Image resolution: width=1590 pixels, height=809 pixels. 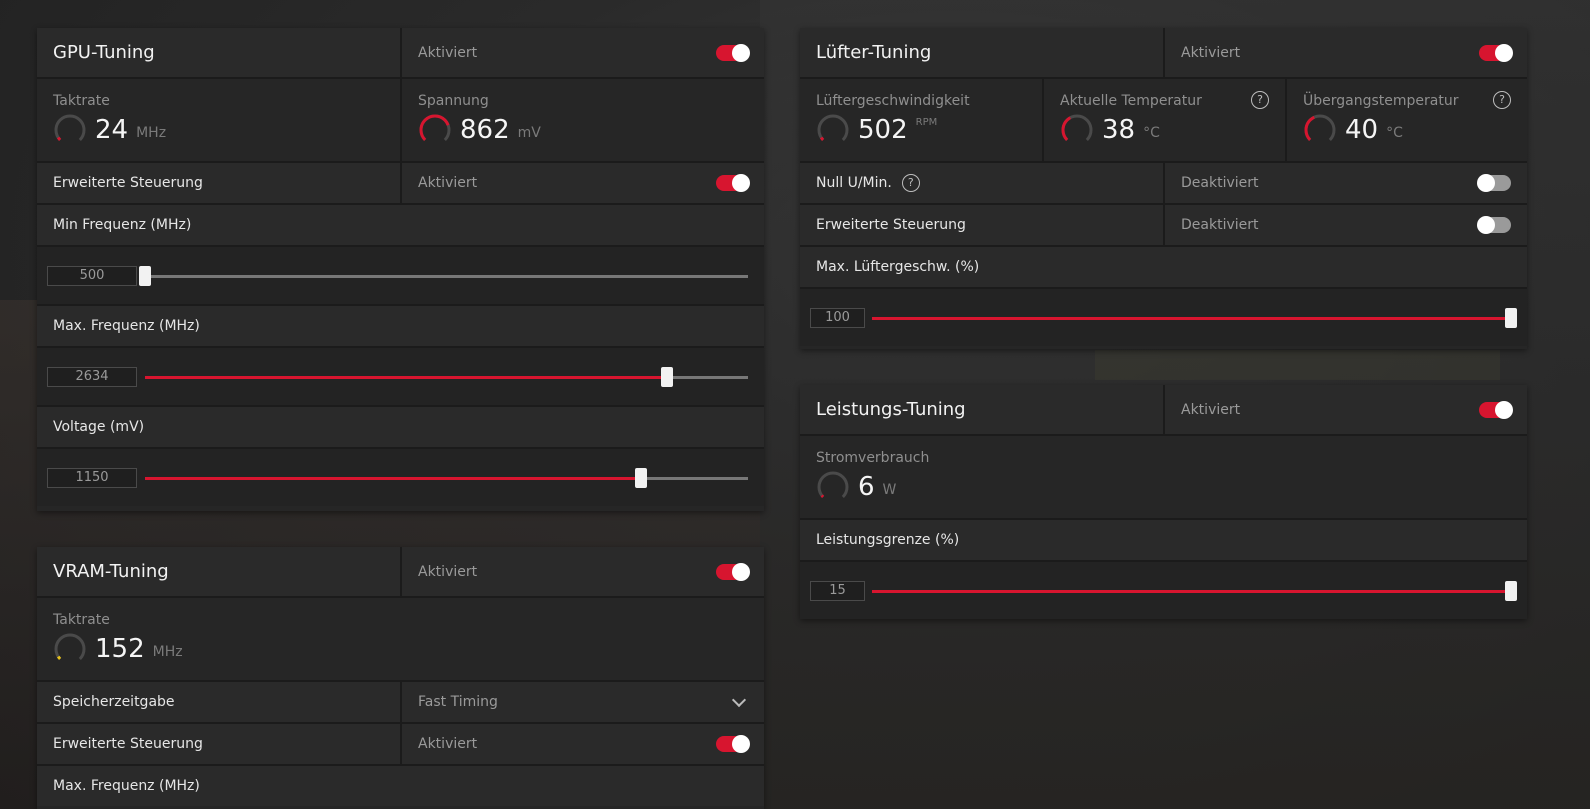 What do you see at coordinates (400, 327) in the screenshot?
I see `max-freq-label-row: Max. Frequenz (MHz)` at bounding box center [400, 327].